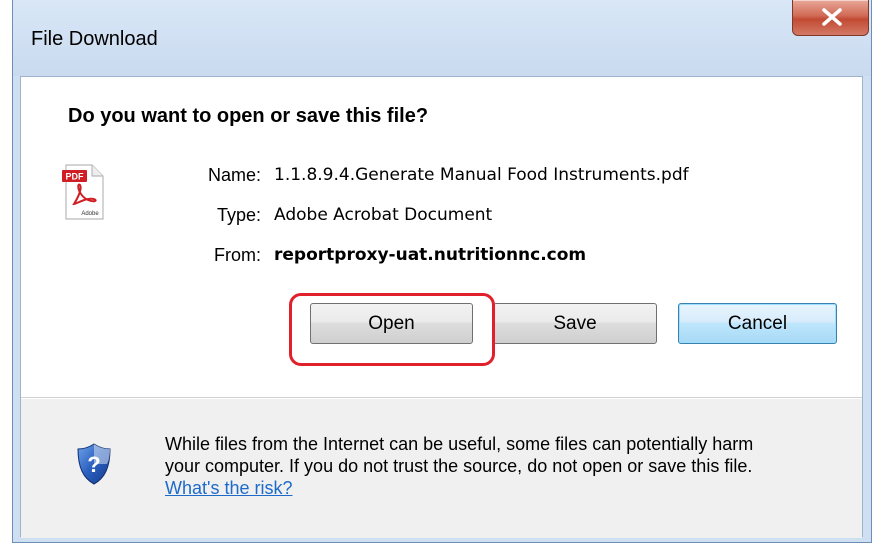 This screenshot has height=543, width=872. What do you see at coordinates (234, 175) in the screenshot?
I see `name-label: Name:` at bounding box center [234, 175].